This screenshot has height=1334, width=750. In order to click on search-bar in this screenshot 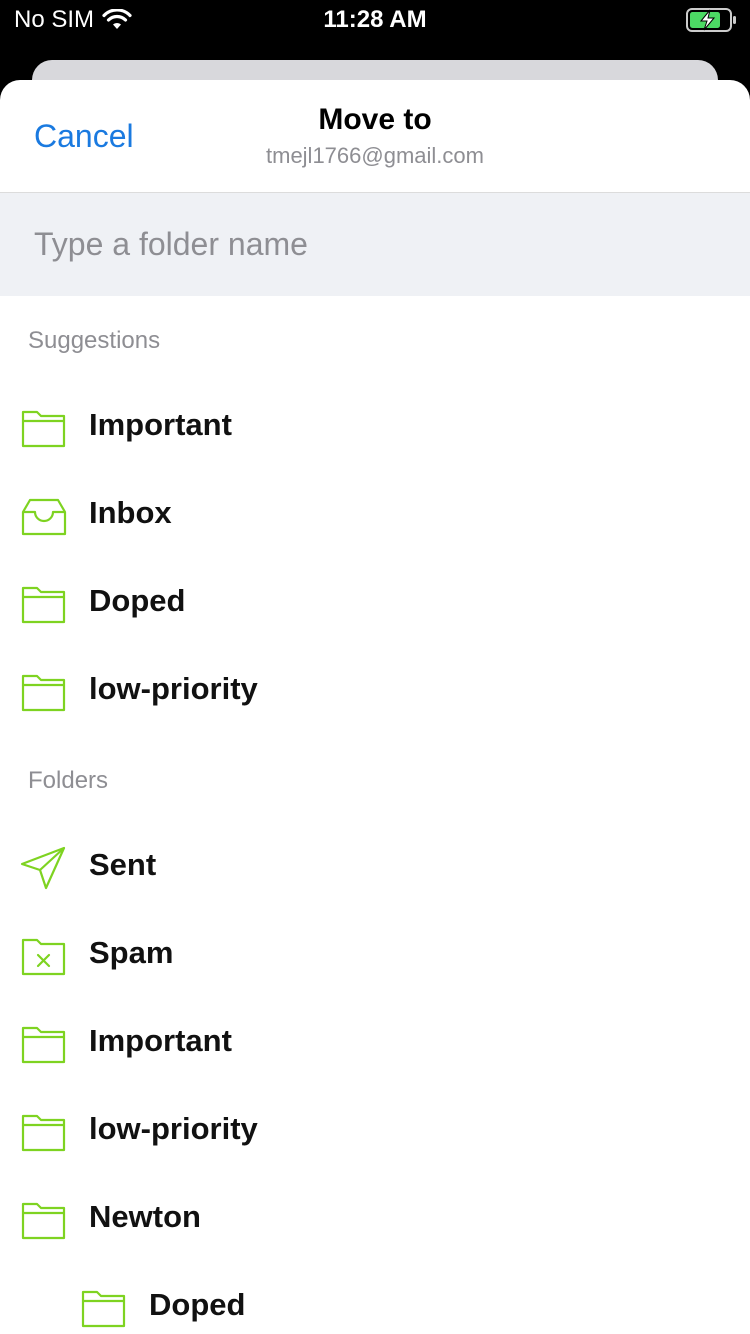, I will do `click(375, 244)`.